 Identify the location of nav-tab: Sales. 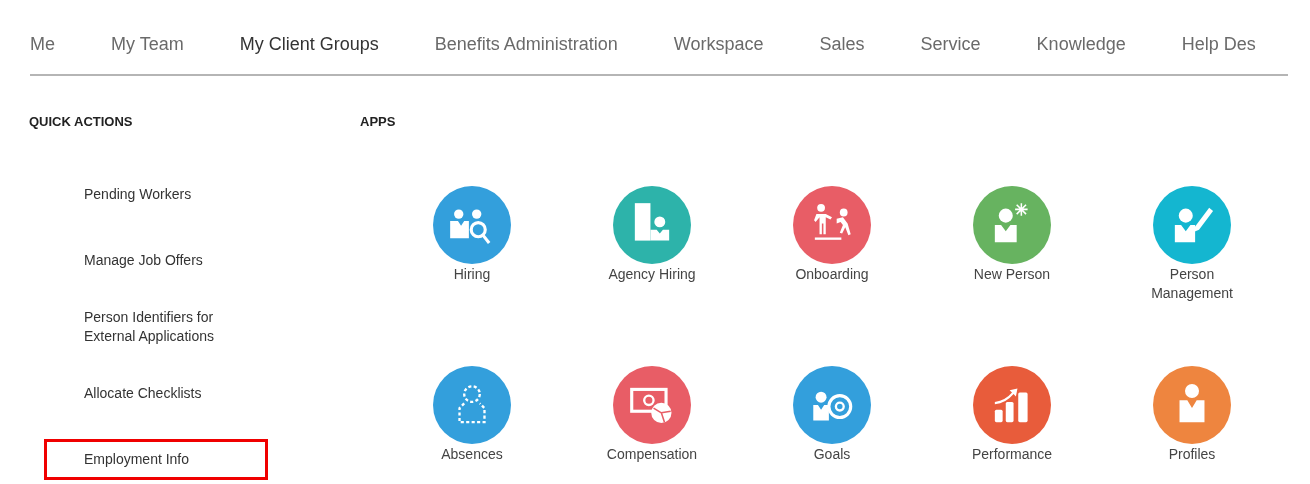
(858, 37).